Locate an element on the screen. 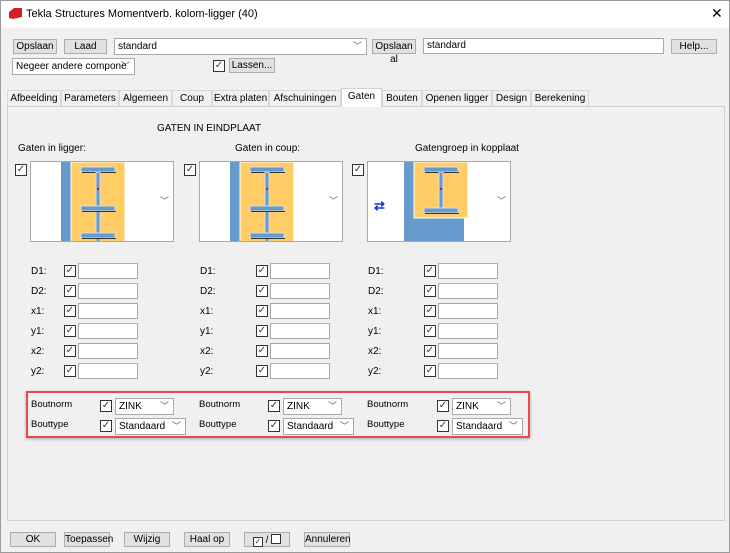 The height and width of the screenshot is (553, 730). column-title: Gaten in coup: is located at coordinates (268, 148).